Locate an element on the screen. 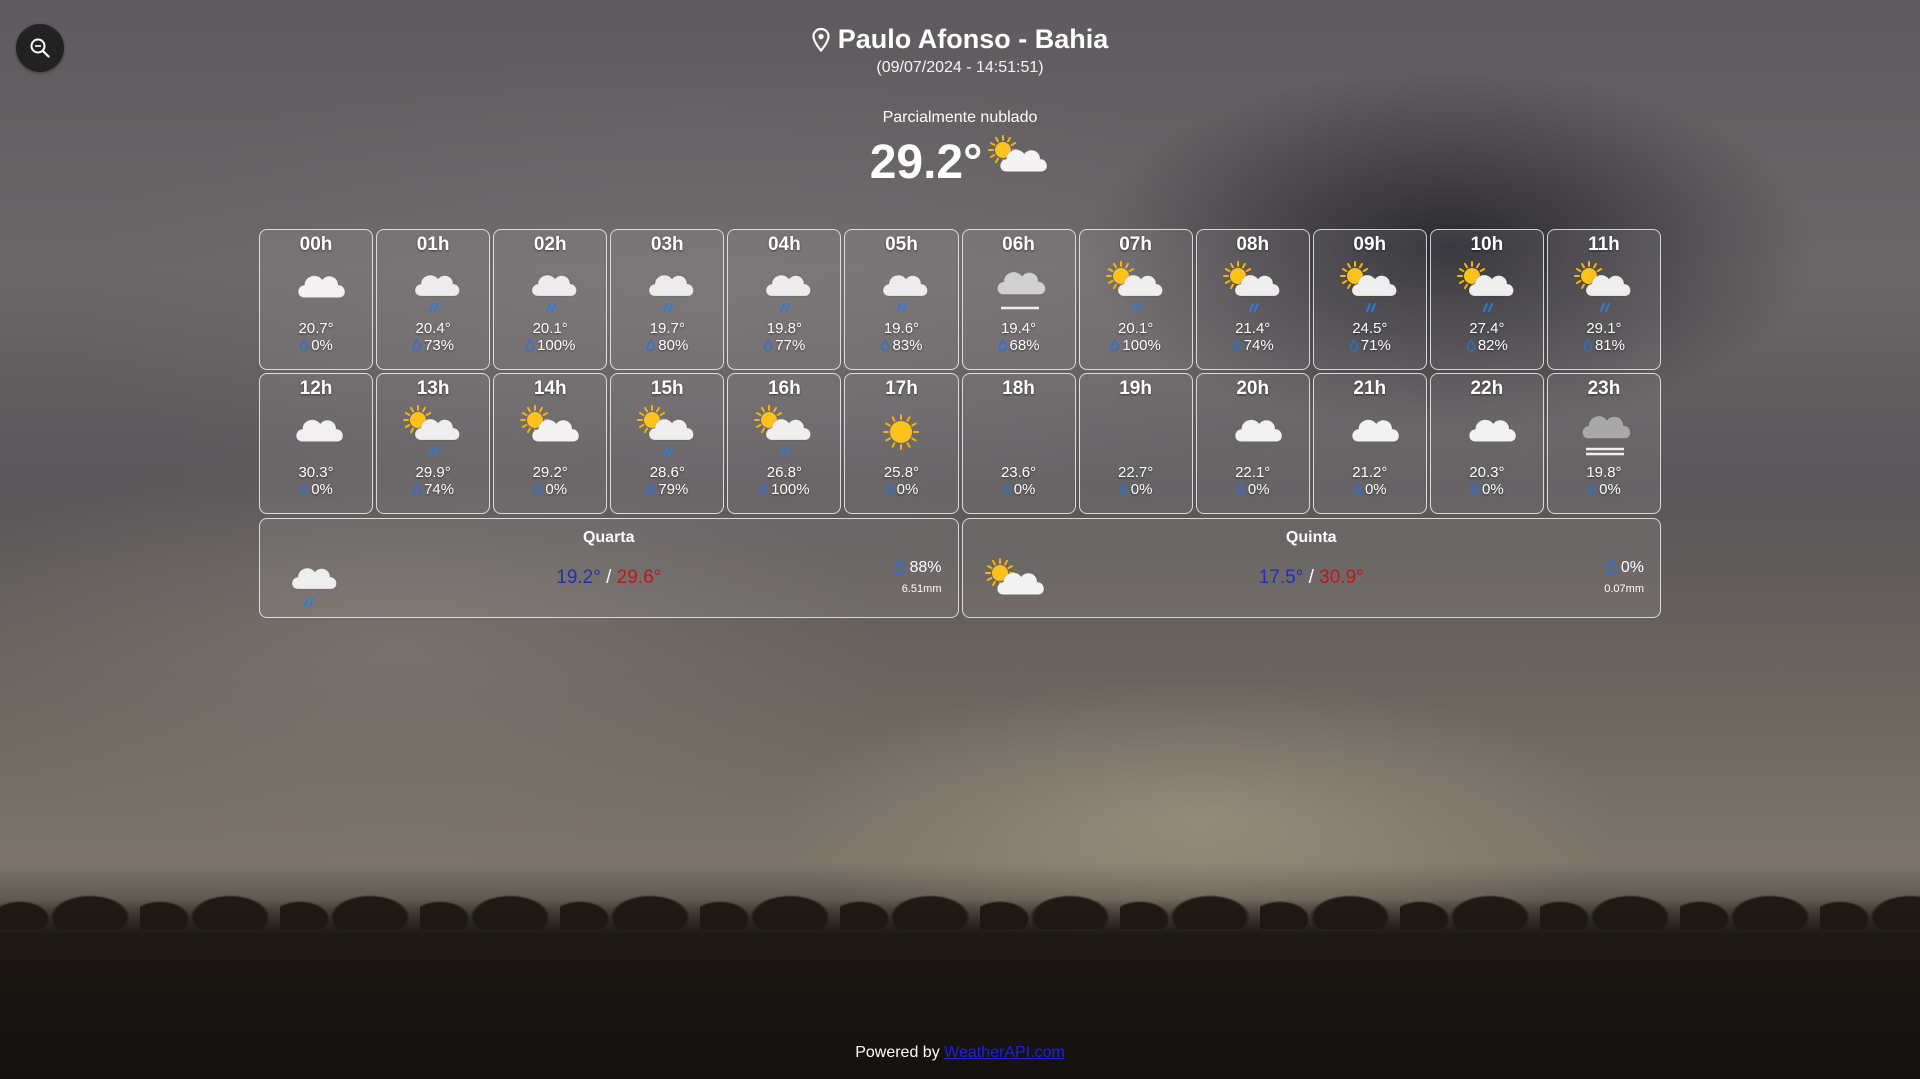  hour-temperature: 19.8° is located at coordinates (1604, 472).